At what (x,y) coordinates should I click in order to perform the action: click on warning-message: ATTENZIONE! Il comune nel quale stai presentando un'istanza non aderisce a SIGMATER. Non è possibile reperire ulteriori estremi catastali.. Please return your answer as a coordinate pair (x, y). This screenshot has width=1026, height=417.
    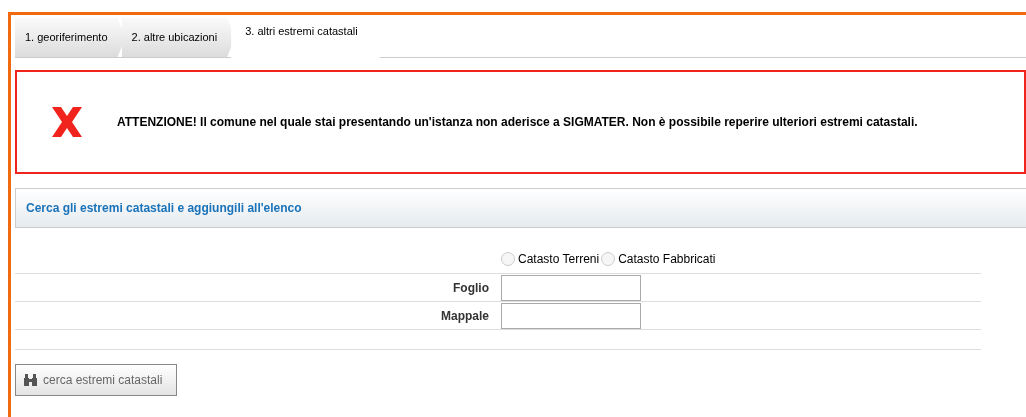
    Looking at the image, I should click on (517, 122).